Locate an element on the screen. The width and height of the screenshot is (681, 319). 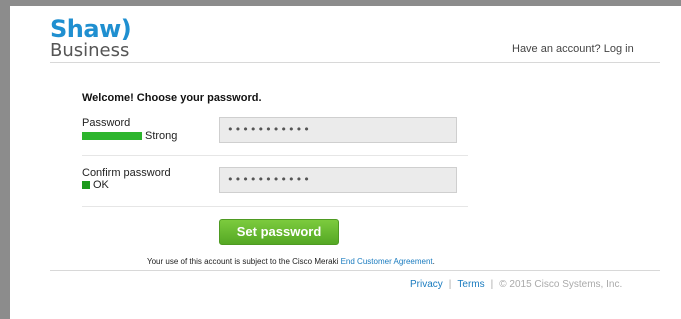
terms-suffix: . is located at coordinates (433, 261).